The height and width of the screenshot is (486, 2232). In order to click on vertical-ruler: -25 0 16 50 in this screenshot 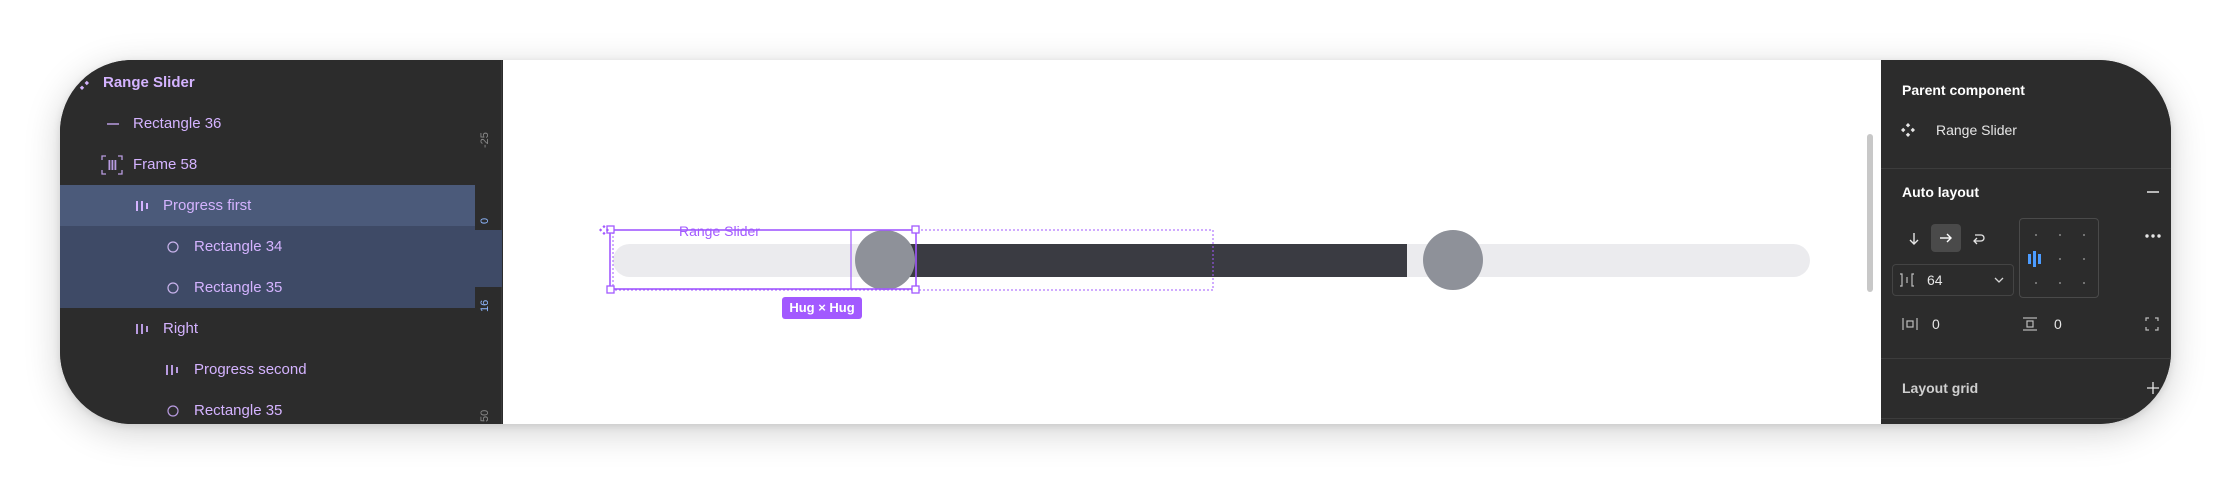, I will do `click(488, 242)`.